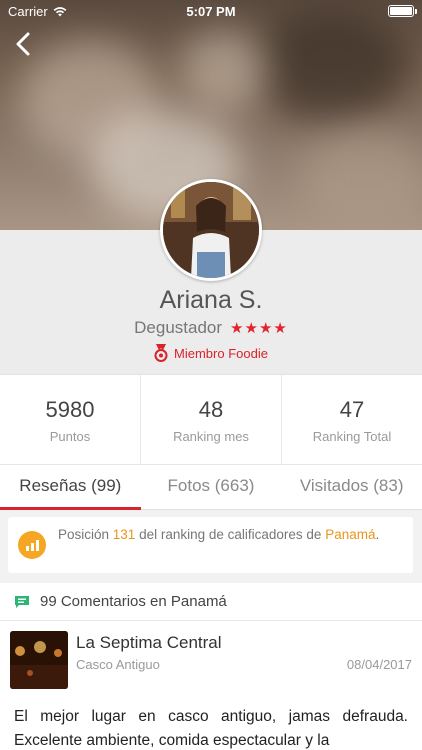 The image size is (422, 750). I want to click on restaurant-thumbnail, so click(39, 660).